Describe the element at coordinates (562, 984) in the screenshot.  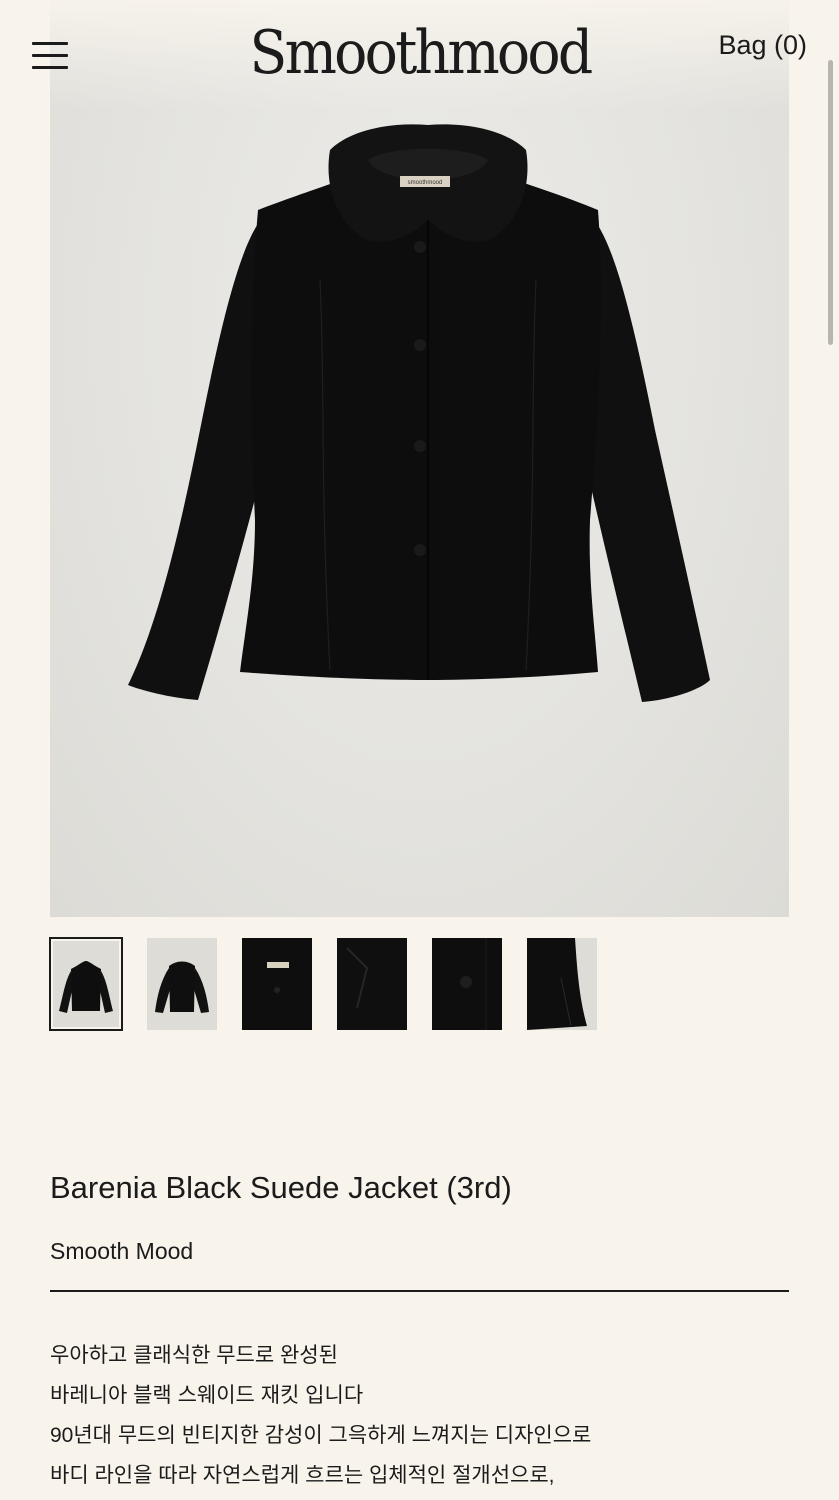
I see `thumbnail-hem-detail` at that location.